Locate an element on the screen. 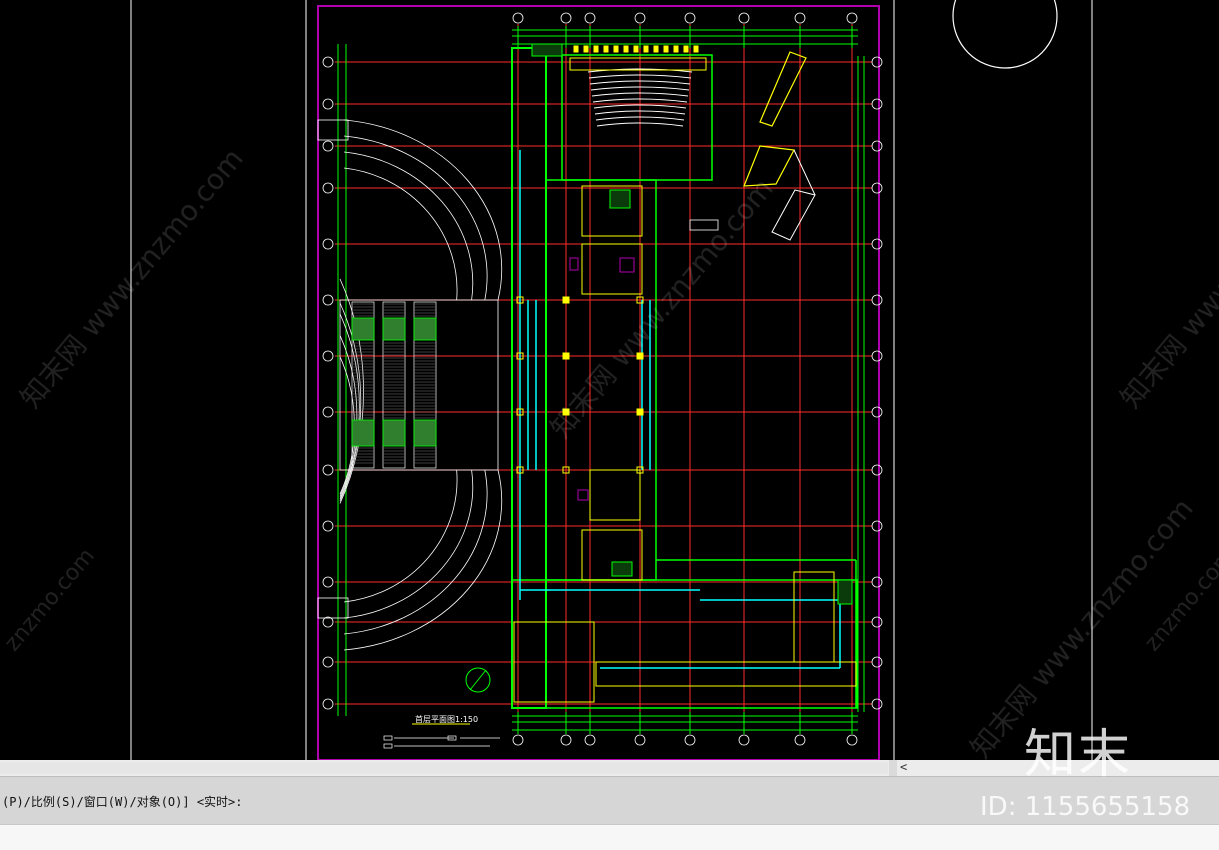  scrollbar-separator is located at coordinates (893, 768).